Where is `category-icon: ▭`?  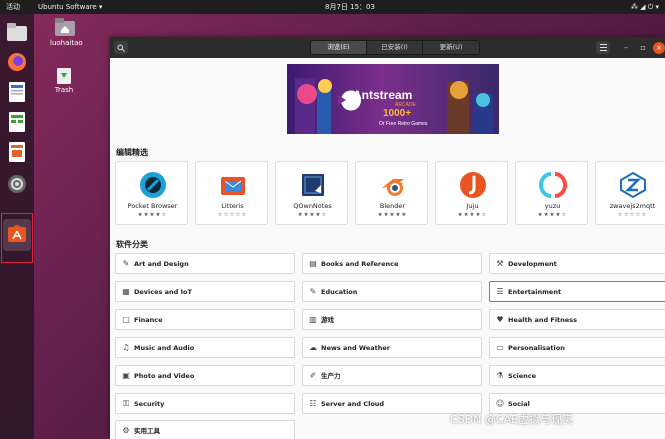
category-icon: ▭ is located at coordinates (500, 347).